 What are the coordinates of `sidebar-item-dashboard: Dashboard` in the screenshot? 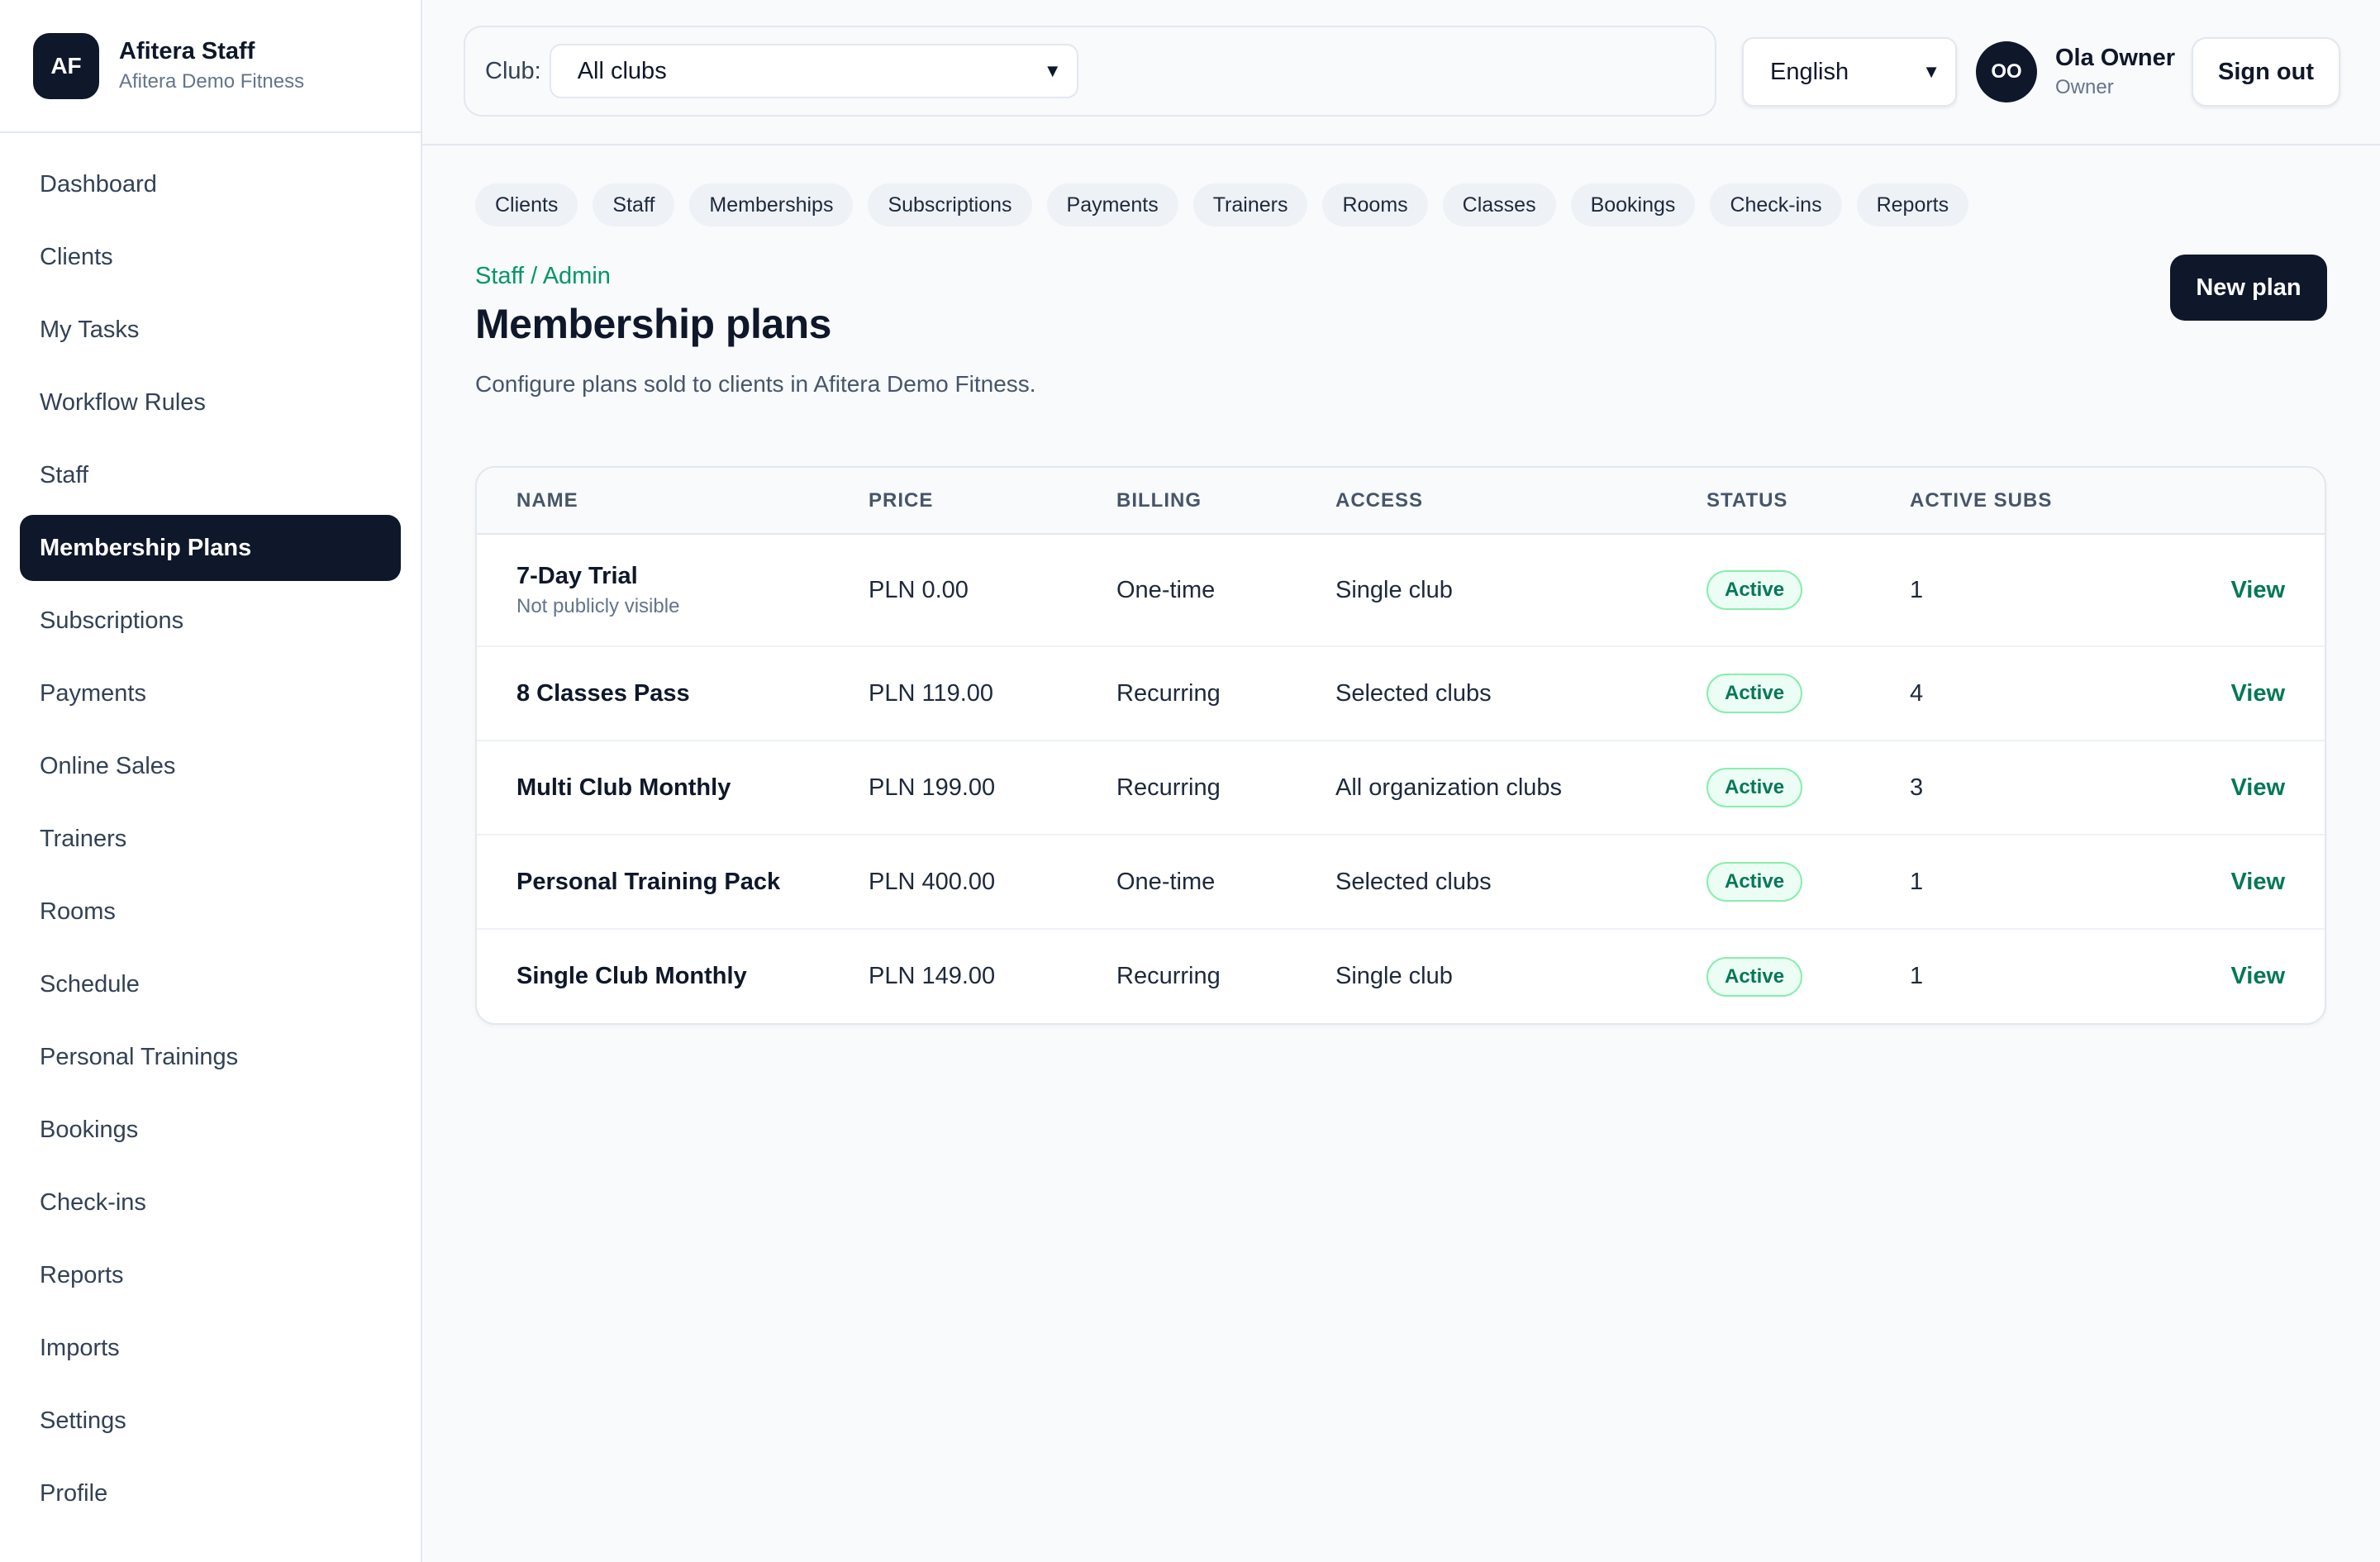 It's located at (210, 184).